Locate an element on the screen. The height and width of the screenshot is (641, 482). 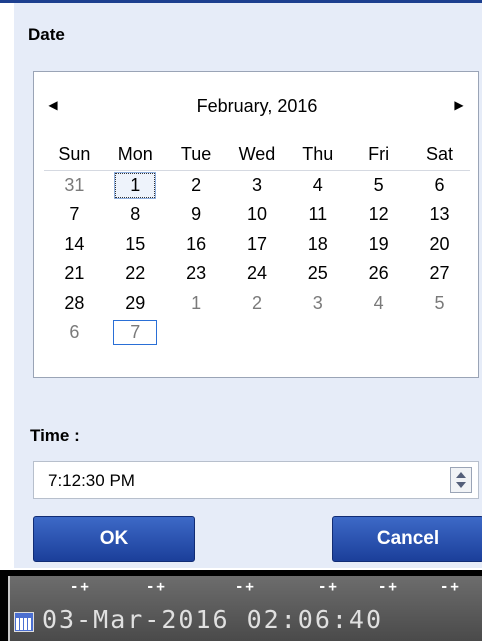
day-cell: 13 is located at coordinates (439, 215).